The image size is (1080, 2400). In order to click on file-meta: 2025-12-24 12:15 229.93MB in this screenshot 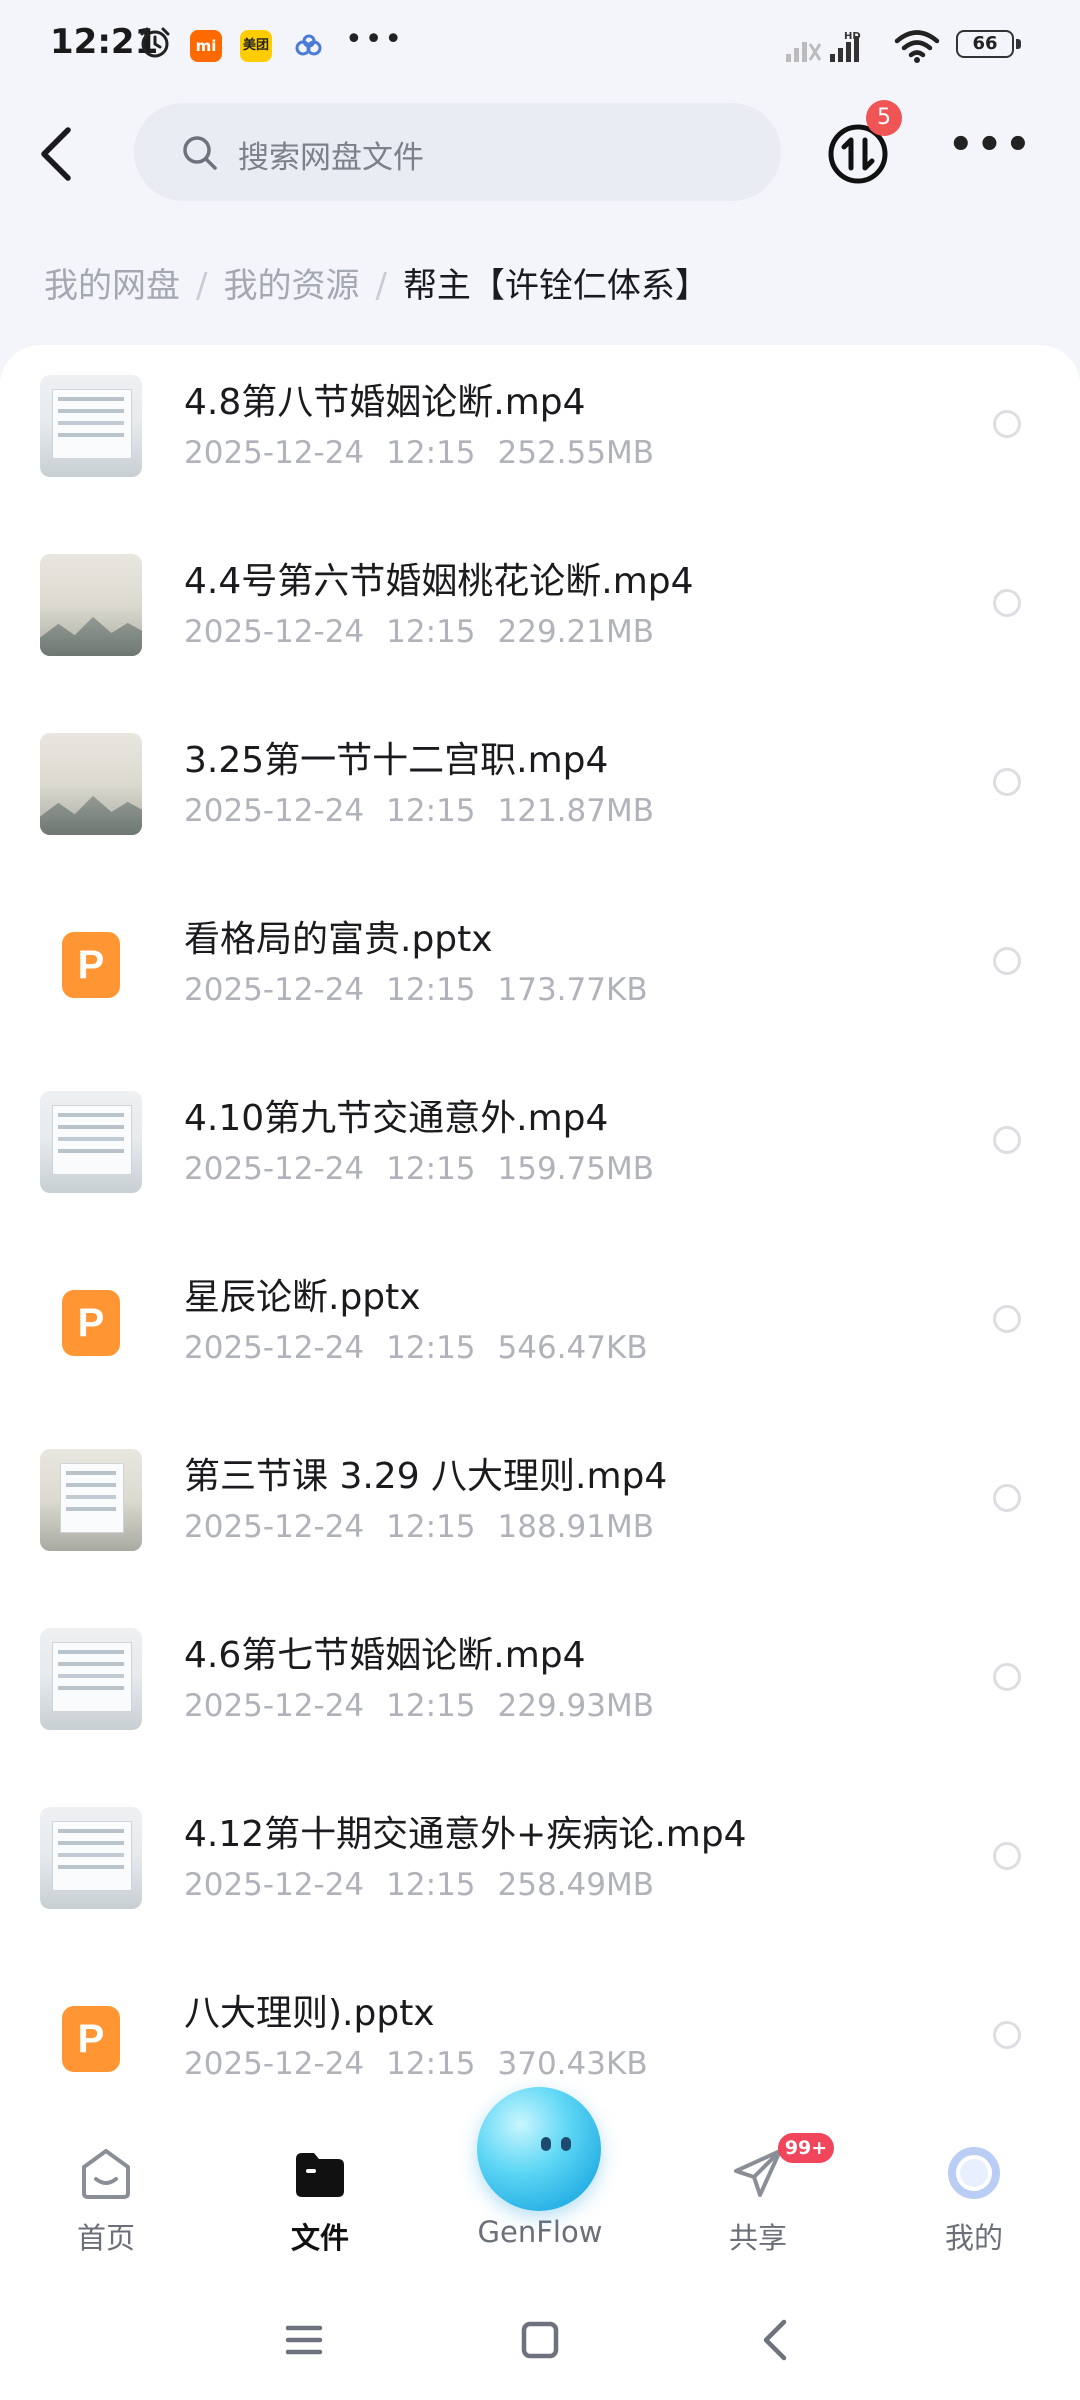, I will do `click(430, 1706)`.